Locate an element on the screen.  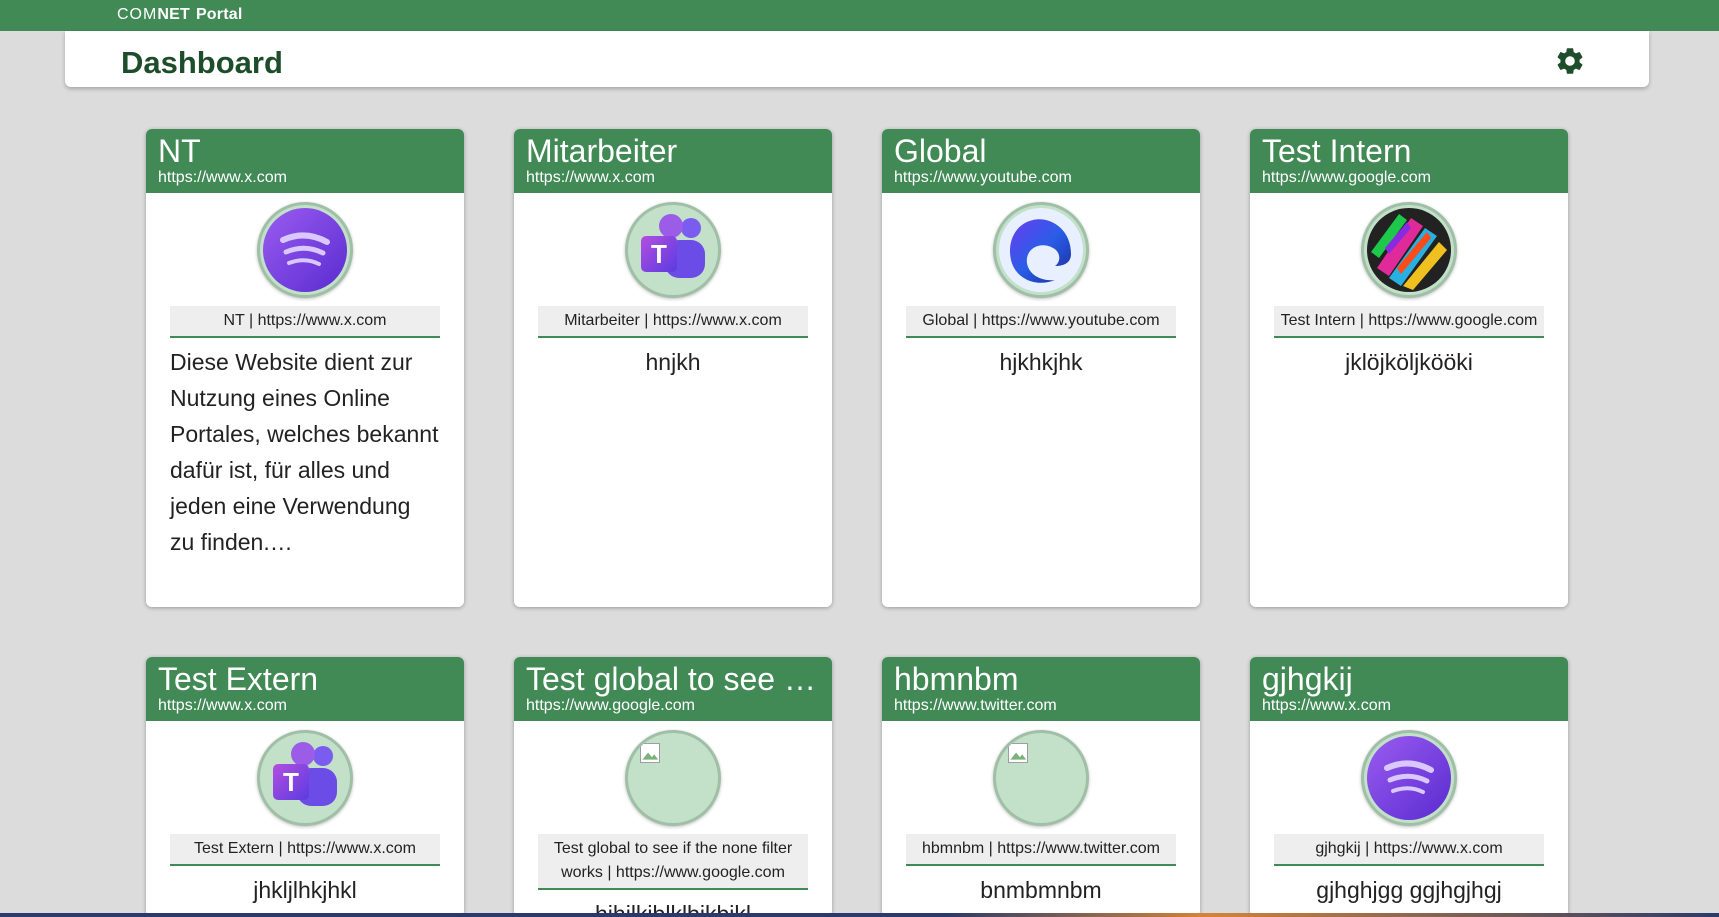
card-header: NT https://www.x.com is located at coordinates (305, 161).